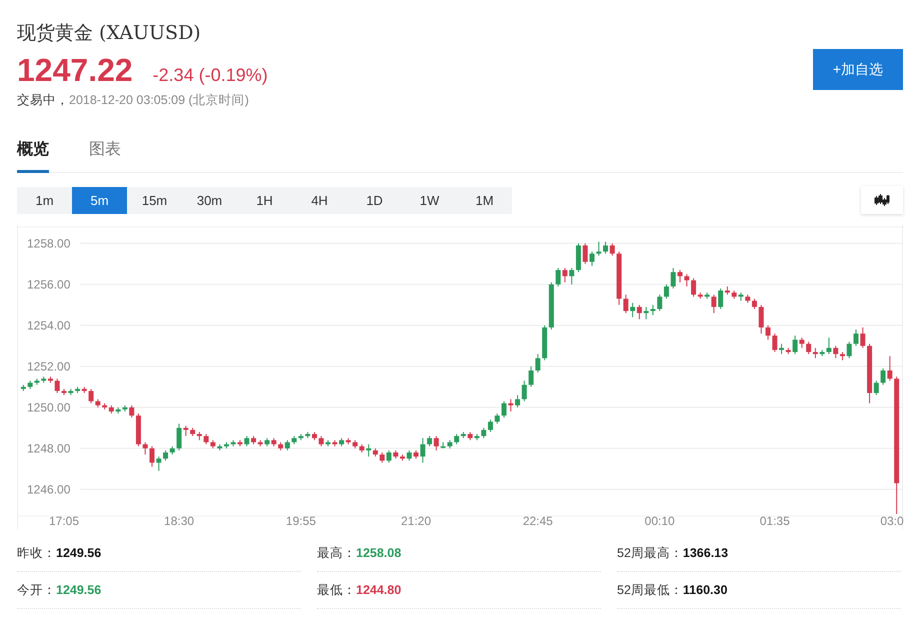 This screenshot has height=630, width=923. Describe the element at coordinates (650, 553) in the screenshot. I see `stat-label: 52周最高：` at that location.